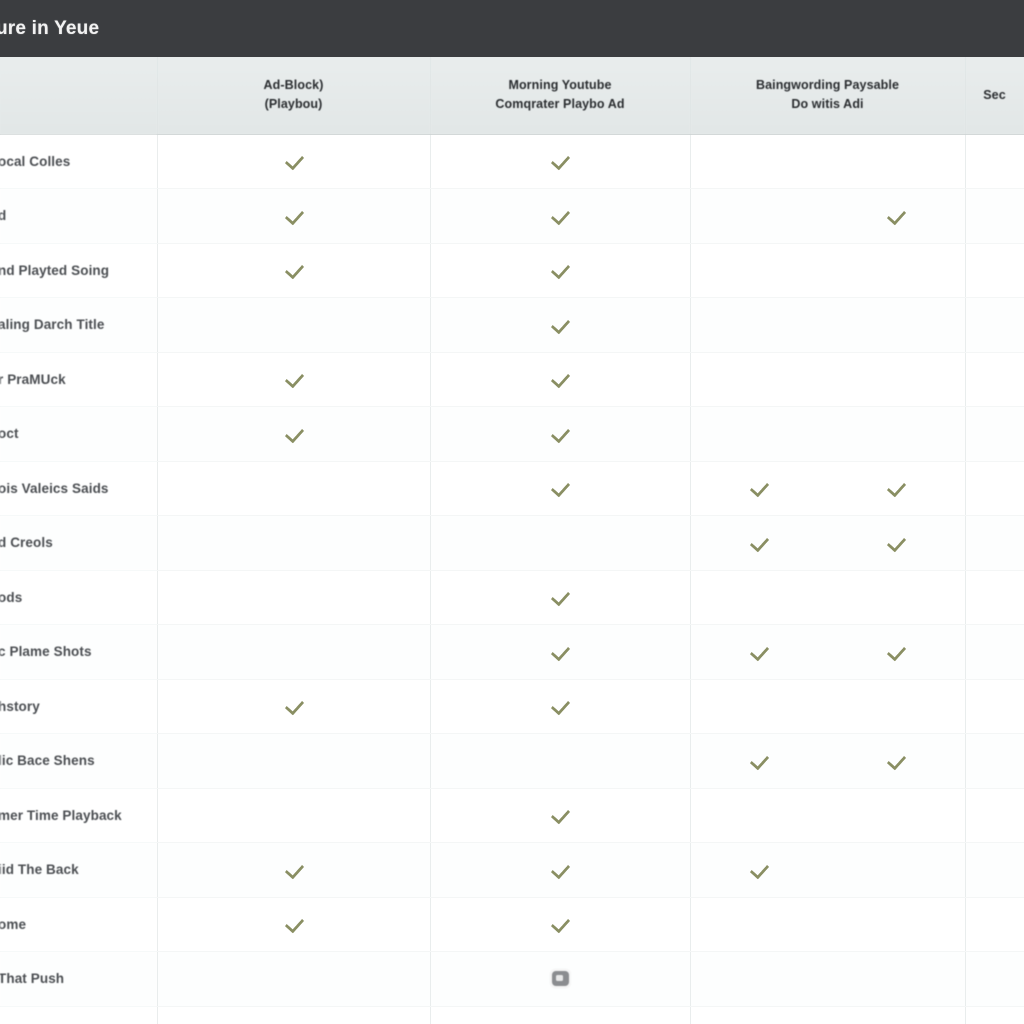 Image resolution: width=1024 pixels, height=1024 pixels. I want to click on feature-name-label: d, so click(3, 215).